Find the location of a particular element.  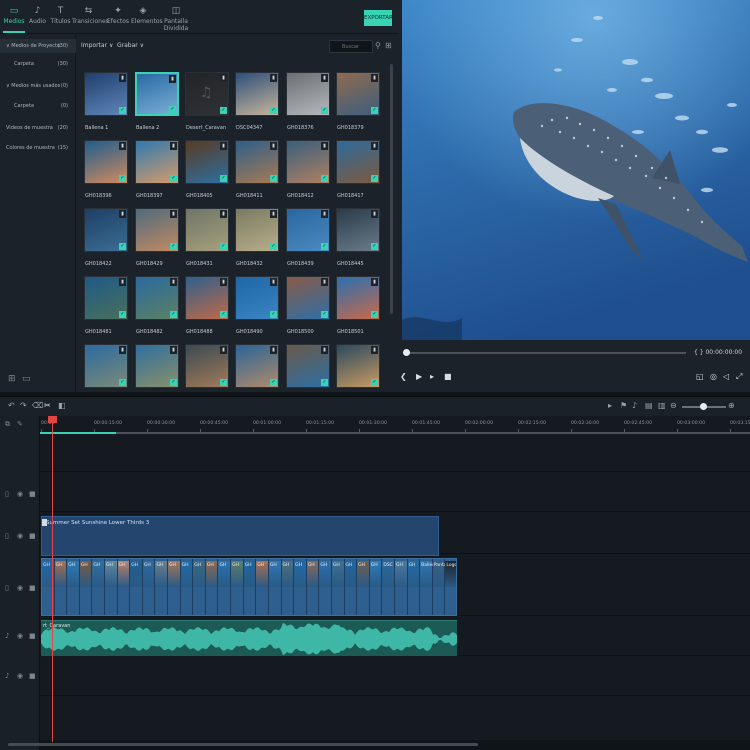

media-item: ▮ ✓ GH018431 is located at coordinates (207, 238).